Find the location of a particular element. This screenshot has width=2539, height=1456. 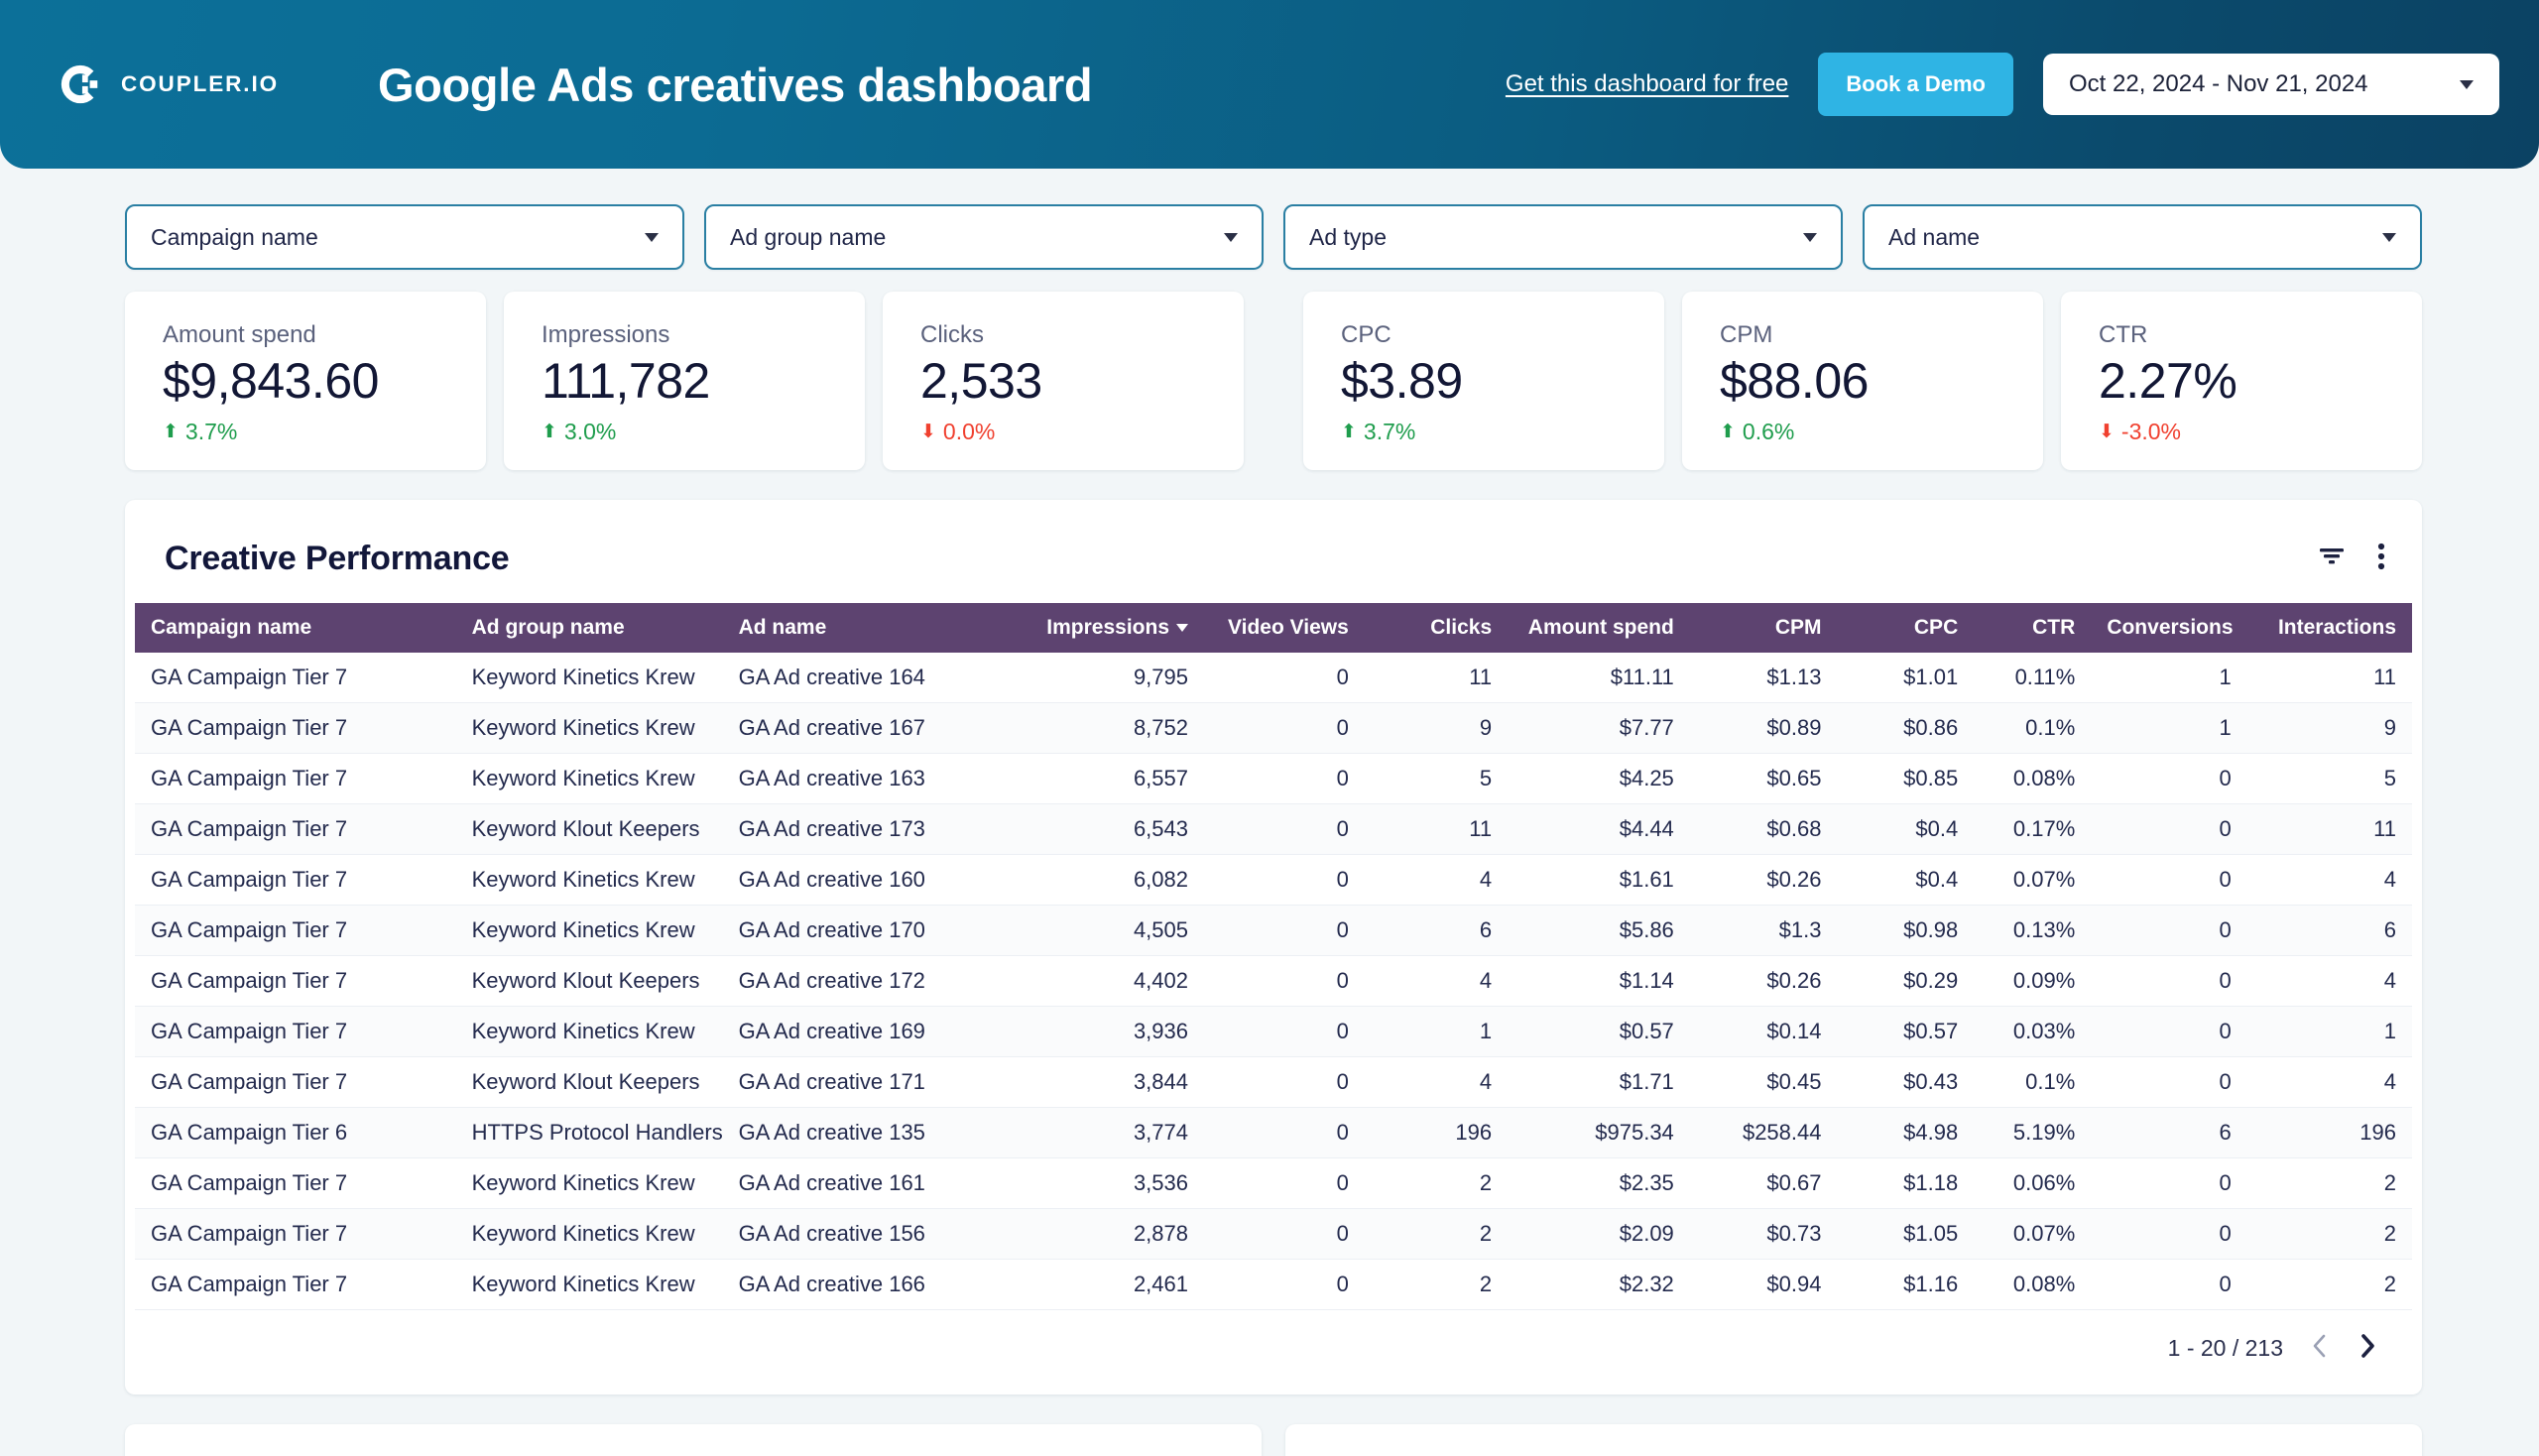

column-header-amount-spend: Amount spend is located at coordinates (1599, 628).